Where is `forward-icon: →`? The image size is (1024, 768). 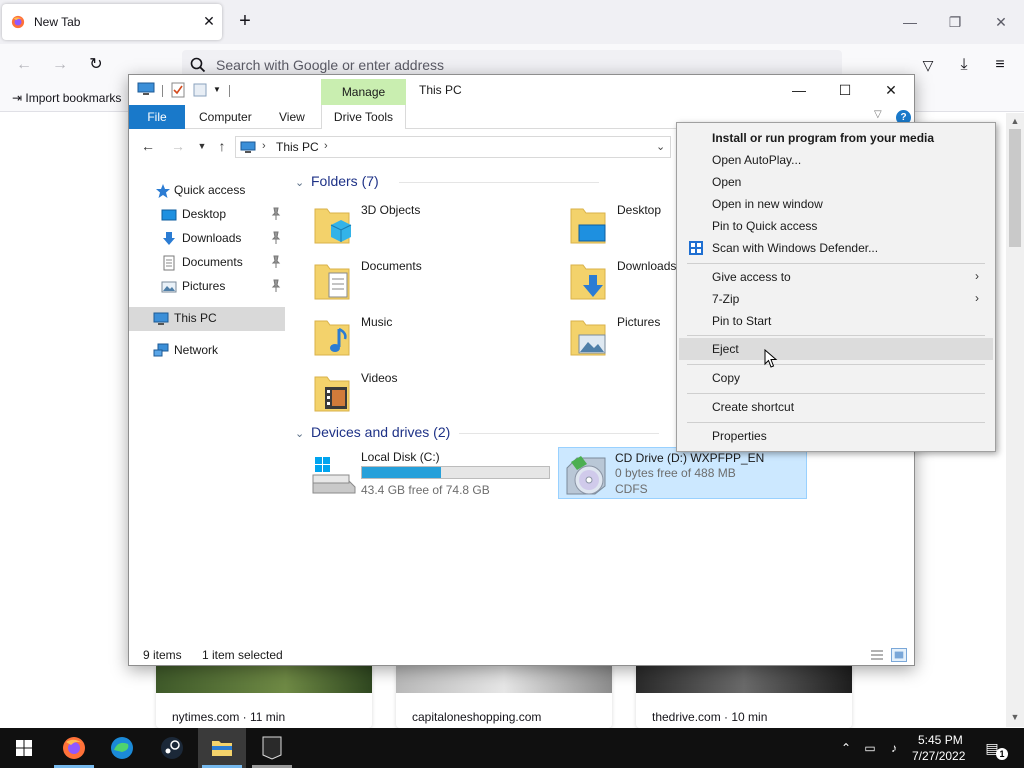
forward-icon: → is located at coordinates (178, 146).